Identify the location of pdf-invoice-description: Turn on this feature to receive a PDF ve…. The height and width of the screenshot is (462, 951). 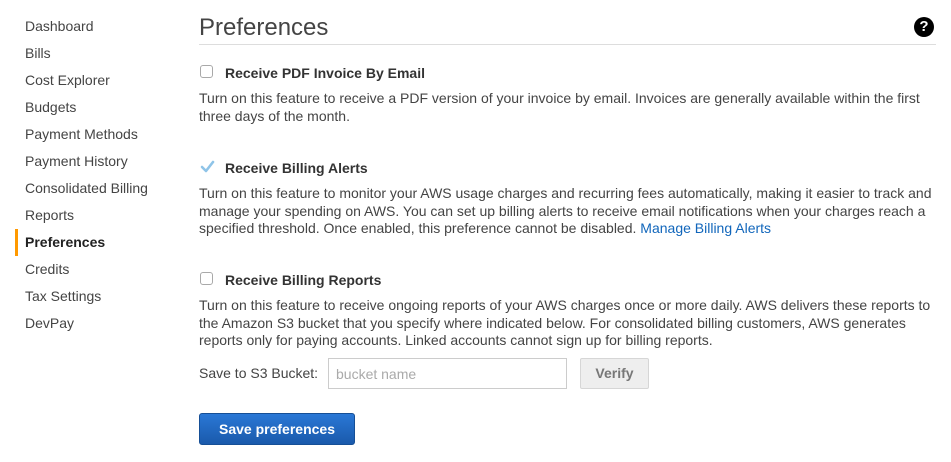
(559, 107).